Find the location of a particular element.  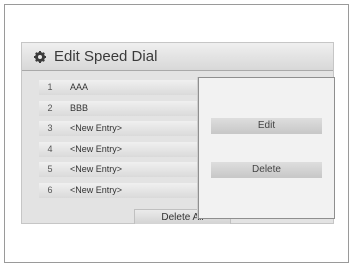

speed-dial-entry-5: 5 <New Entry> is located at coordinates (129, 169).